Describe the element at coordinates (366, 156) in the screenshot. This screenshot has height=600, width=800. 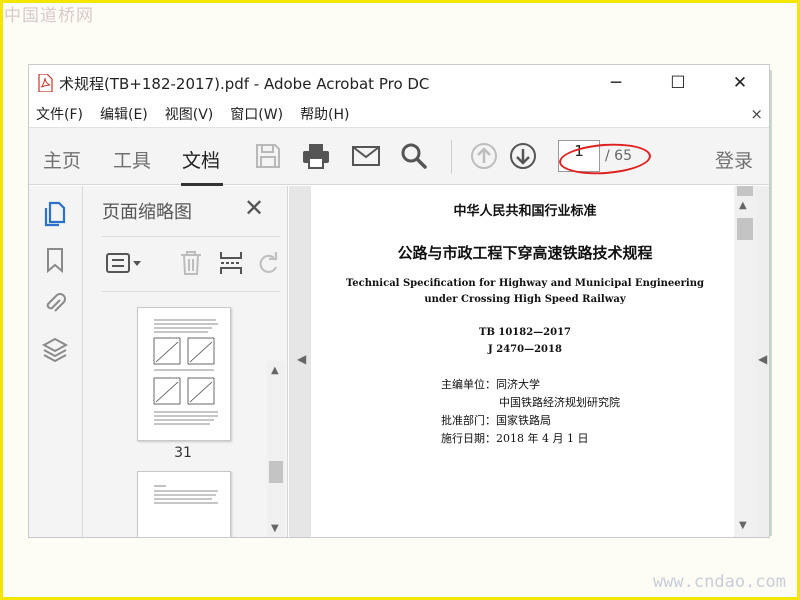
I see `email-icon` at that location.